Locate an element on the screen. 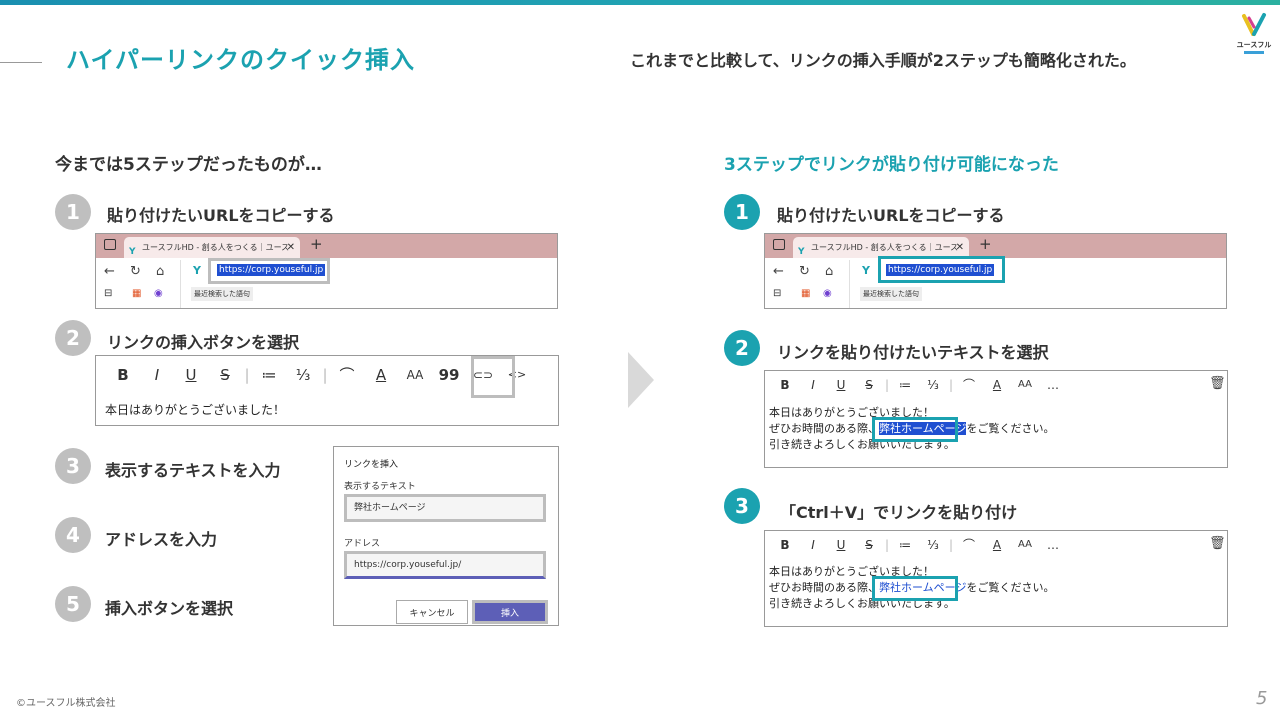 This screenshot has height=720, width=1280. quote-button: 99 is located at coordinates (449, 375).